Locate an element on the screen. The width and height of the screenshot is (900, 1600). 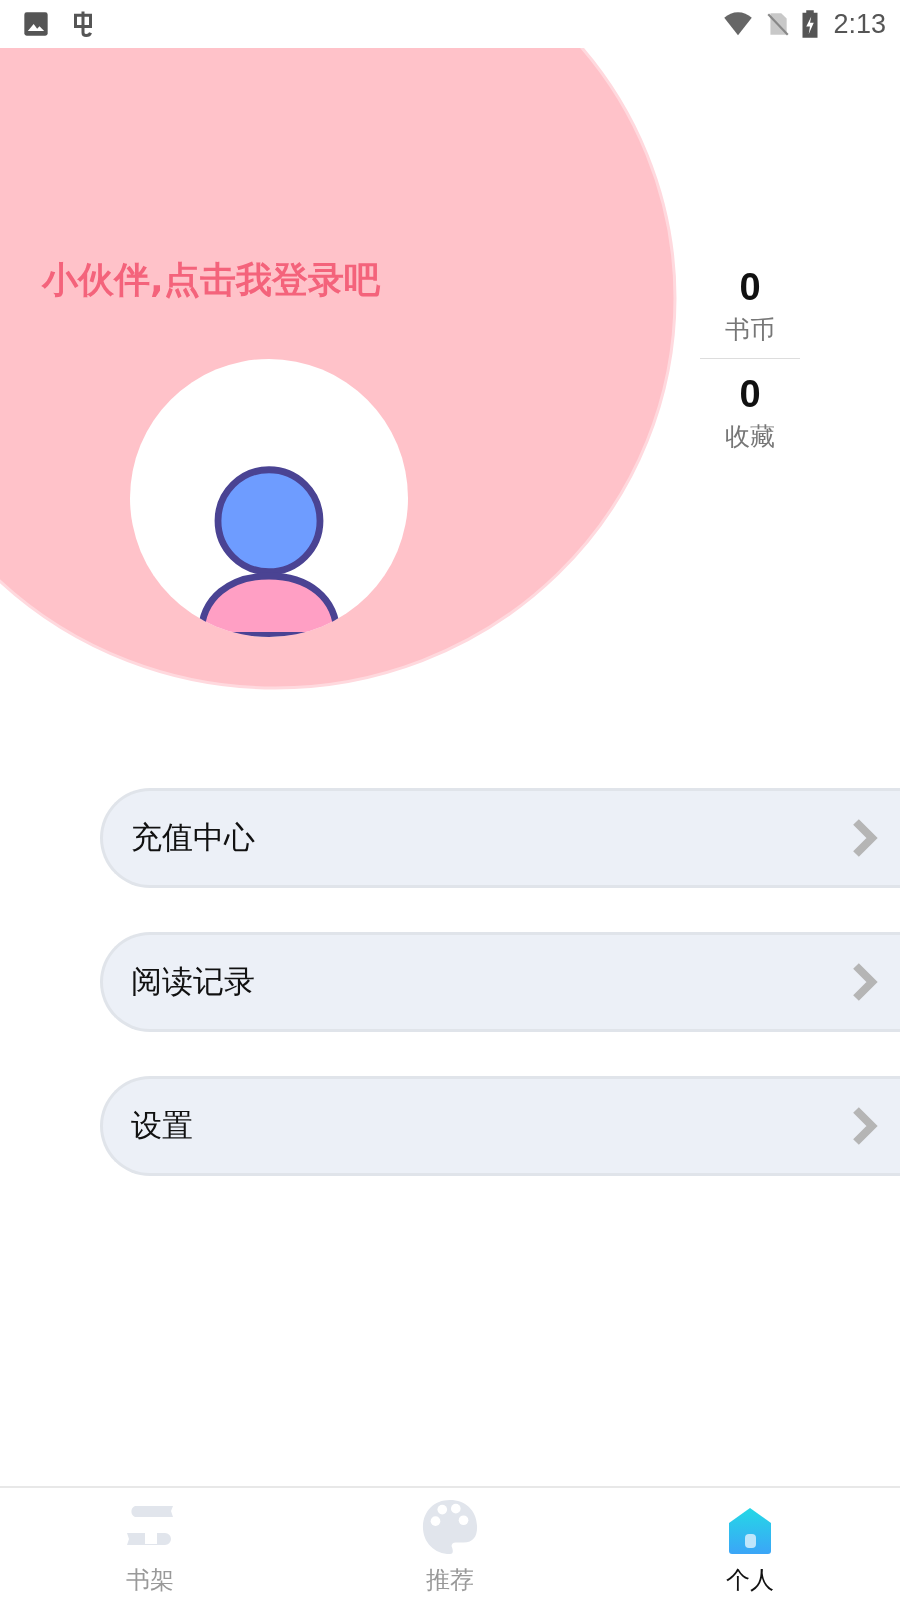
palette-icon is located at coordinates (450, 1527).